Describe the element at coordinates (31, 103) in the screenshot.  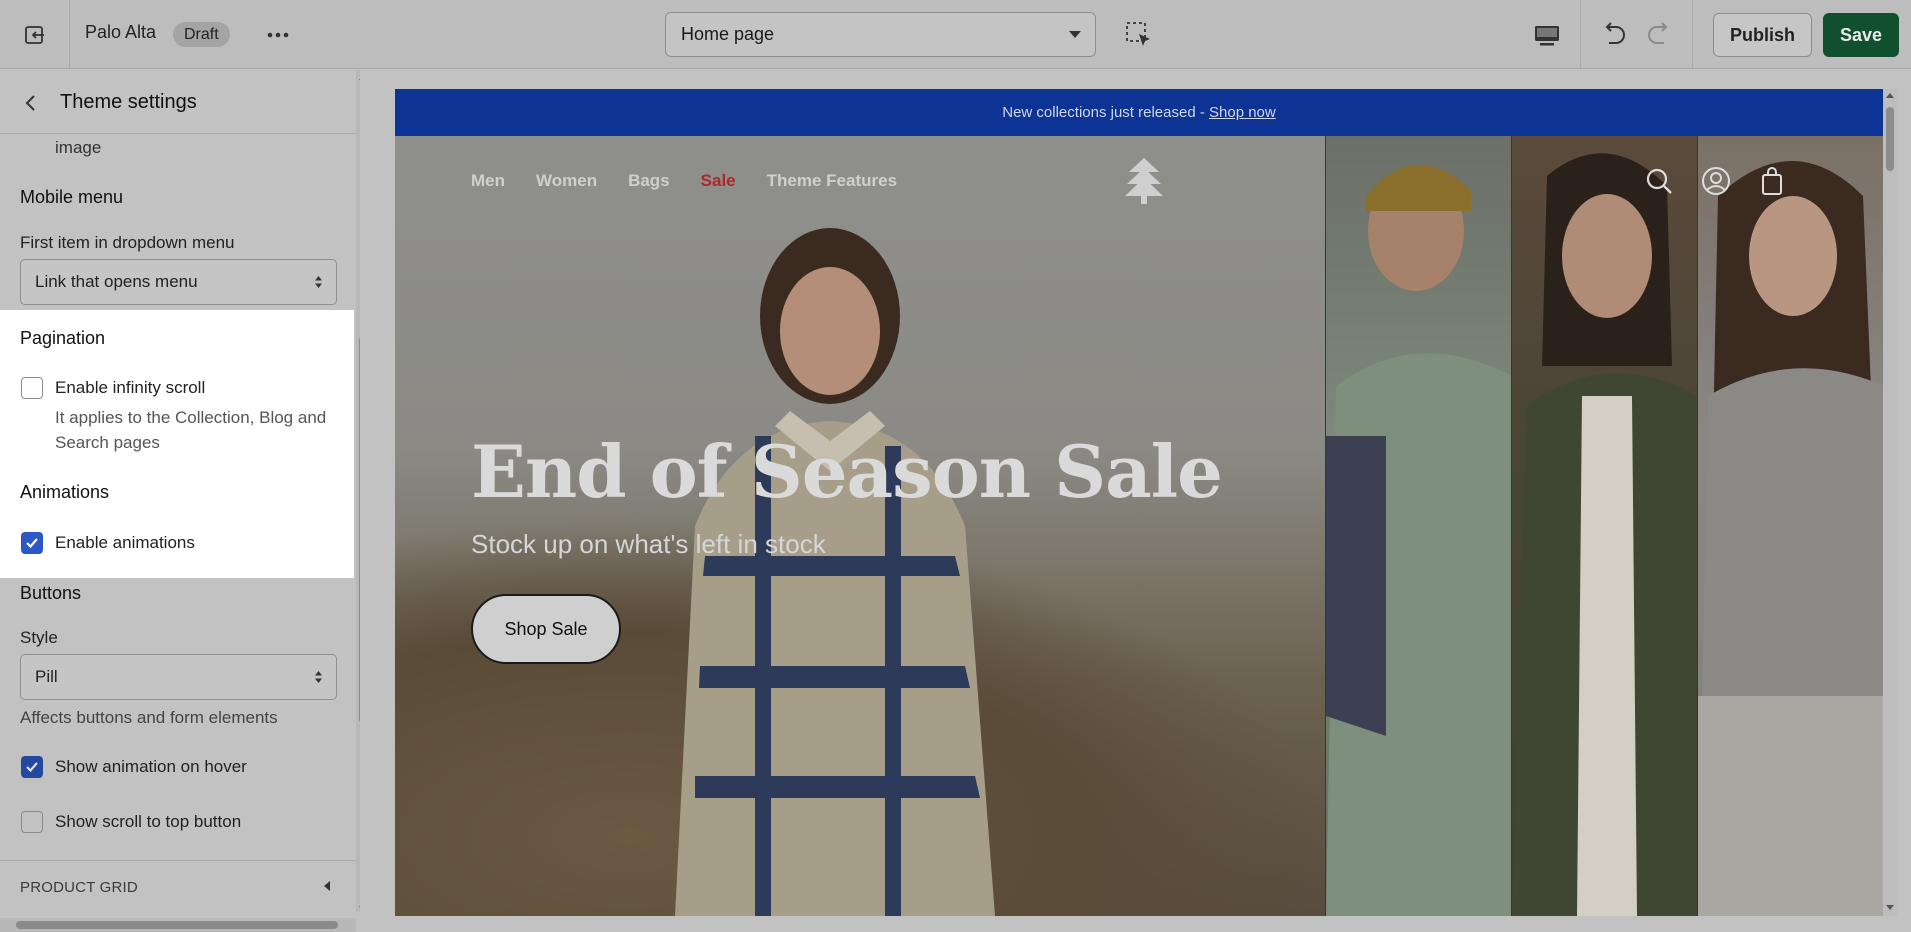
I see `back-arrow-icon` at that location.